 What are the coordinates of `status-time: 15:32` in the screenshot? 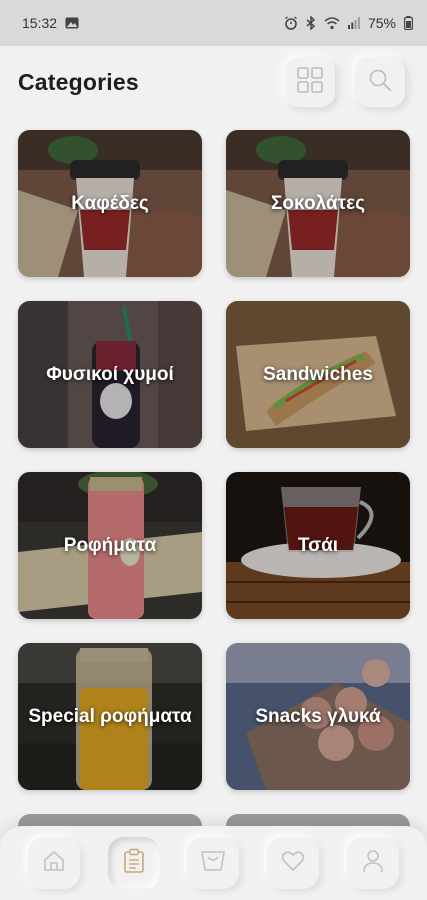 It's located at (40, 23).